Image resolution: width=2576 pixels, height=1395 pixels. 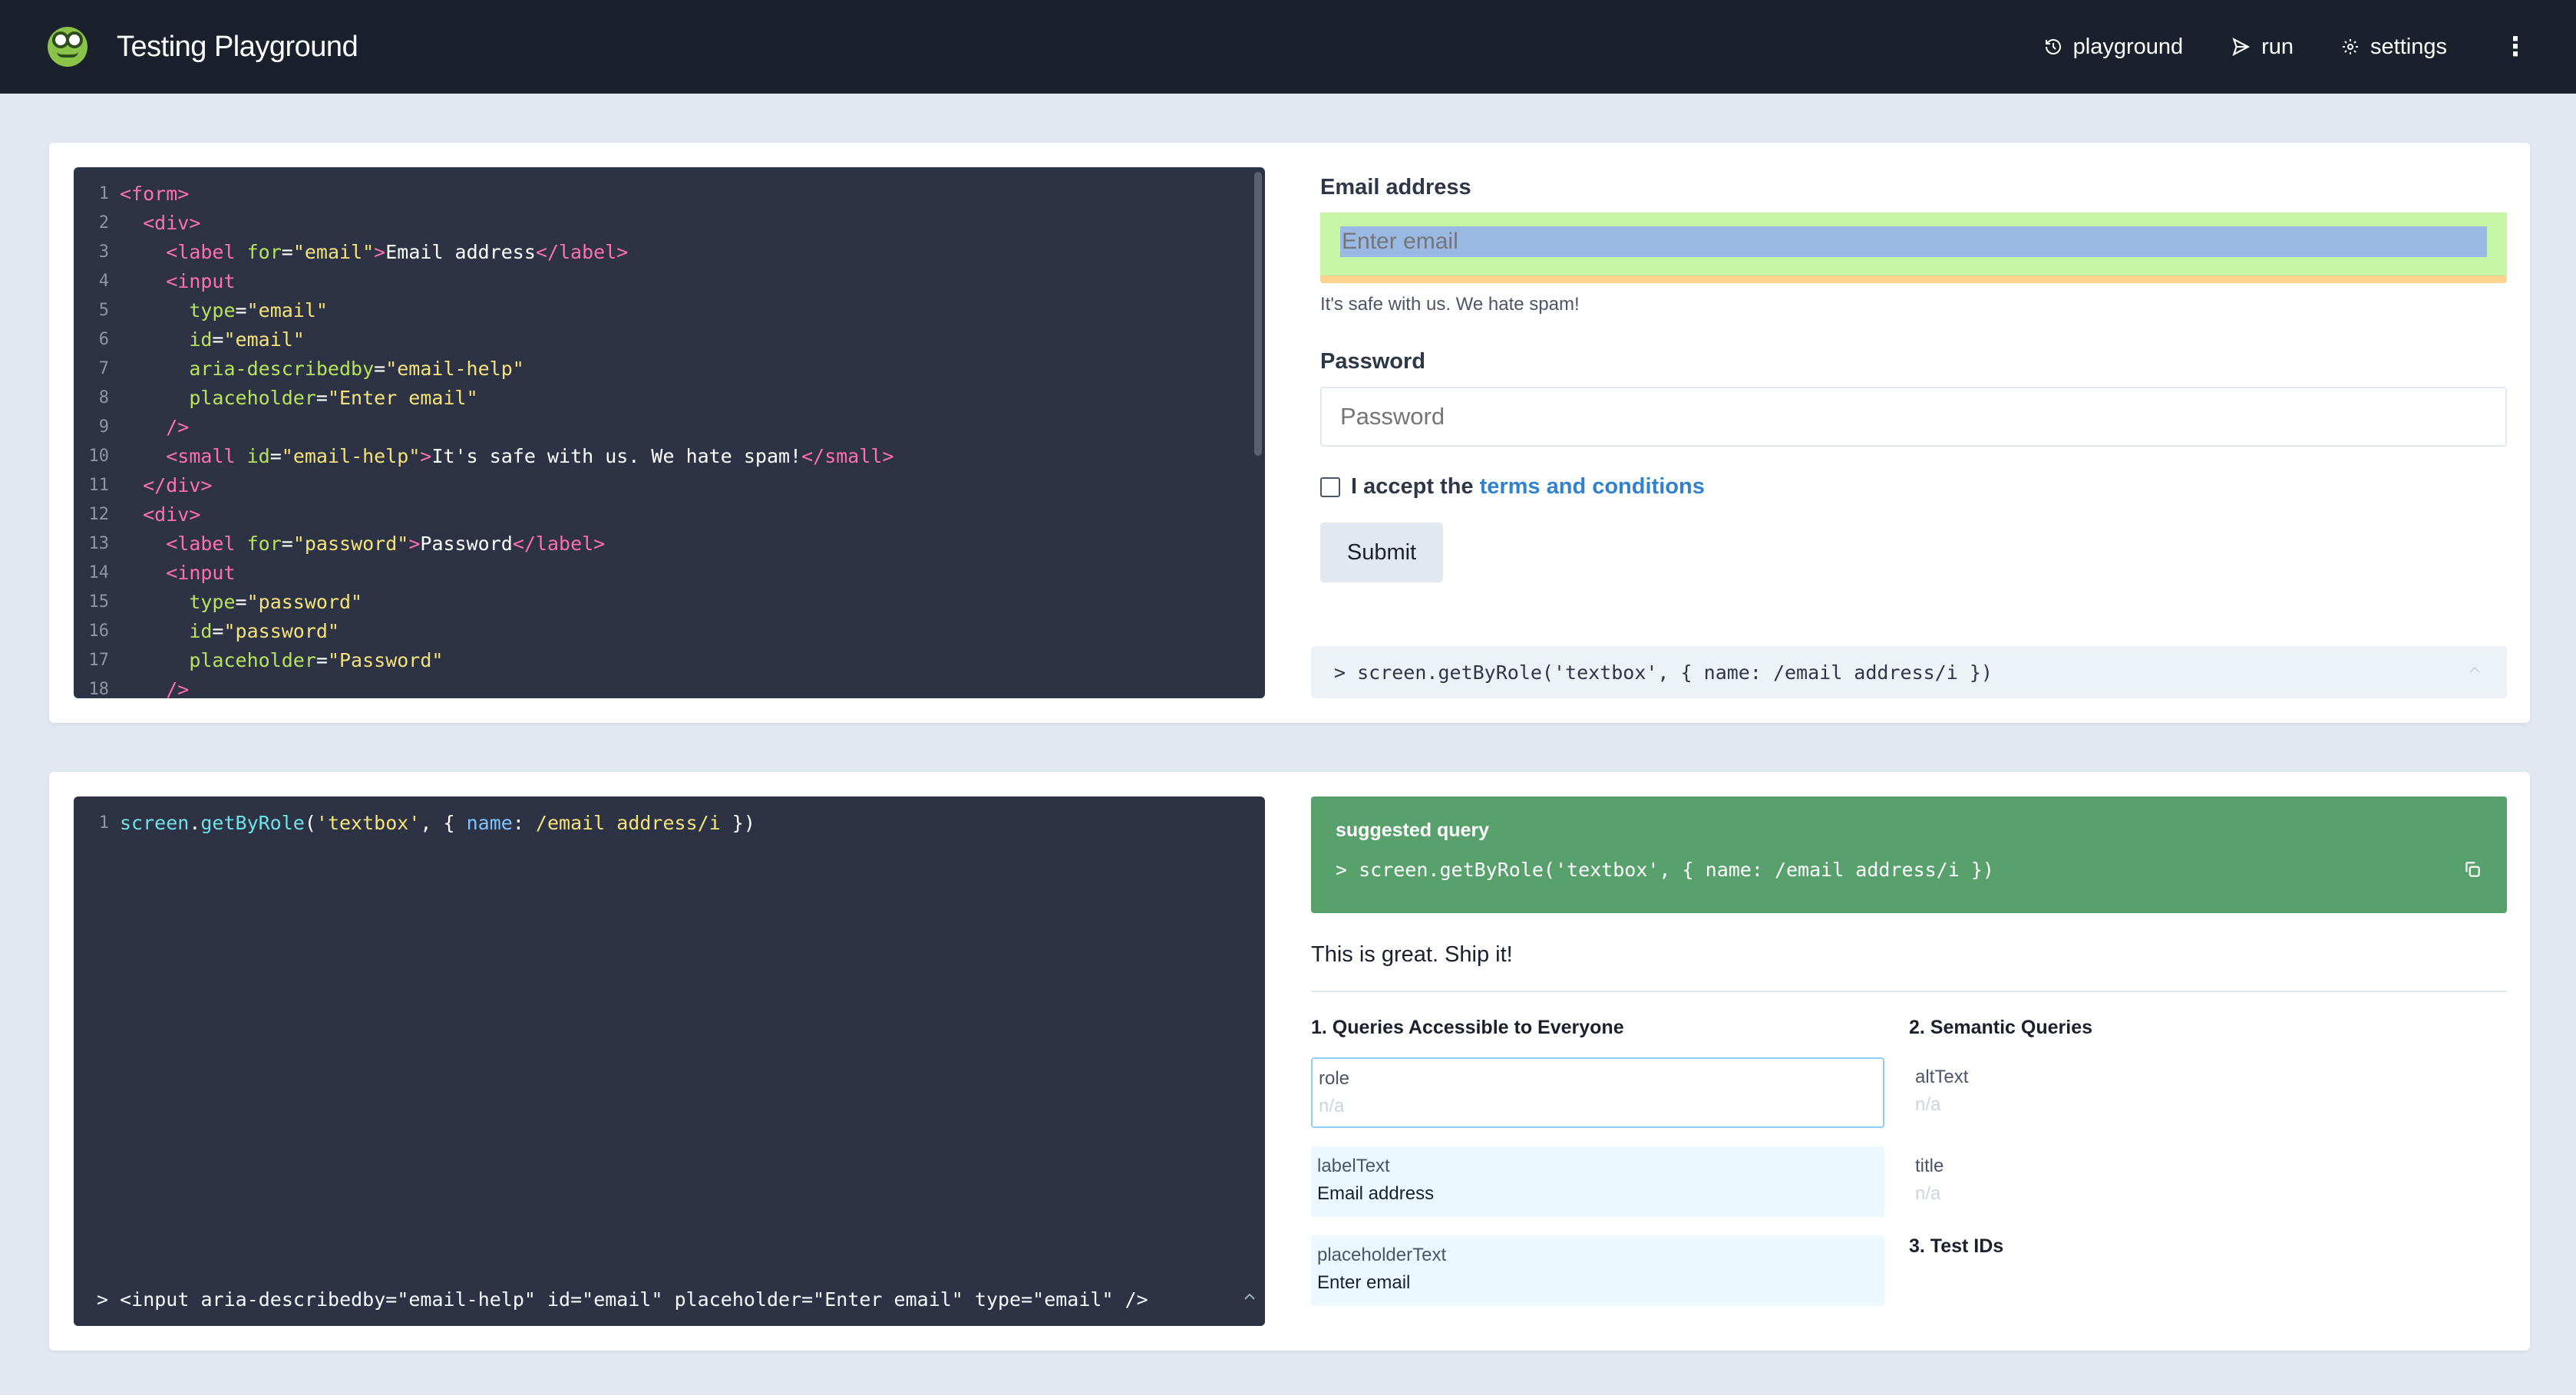 I want to click on copy-icon, so click(x=2472, y=871).